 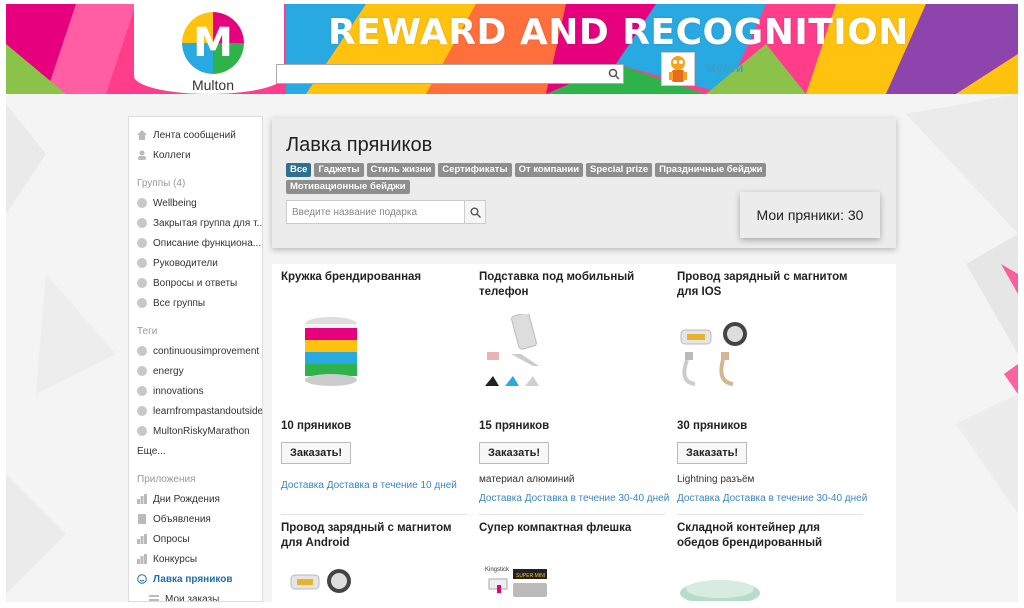 I want to click on header-search-input, so click(x=437, y=74).